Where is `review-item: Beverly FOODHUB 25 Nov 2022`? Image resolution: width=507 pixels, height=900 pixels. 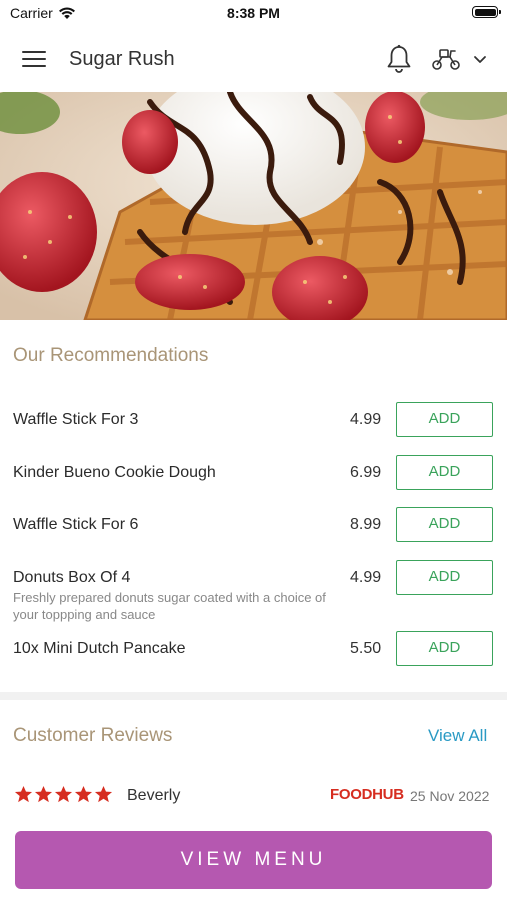
review-item: Beverly FOODHUB 25 Nov 2022 is located at coordinates (253, 797).